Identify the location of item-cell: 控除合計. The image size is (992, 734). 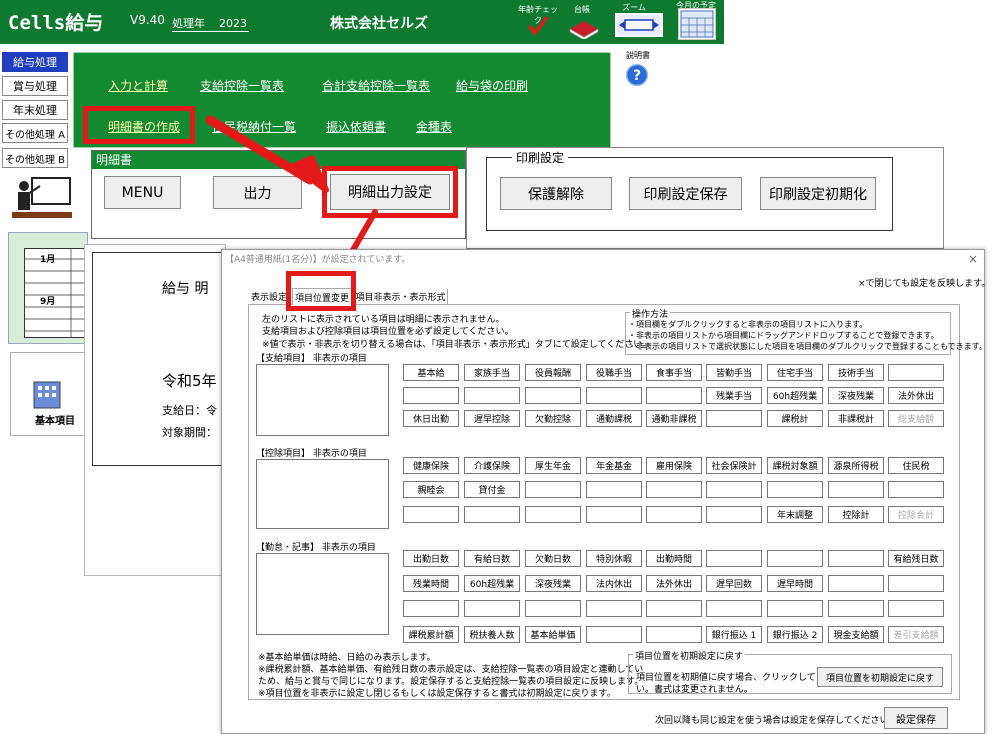
(916, 514).